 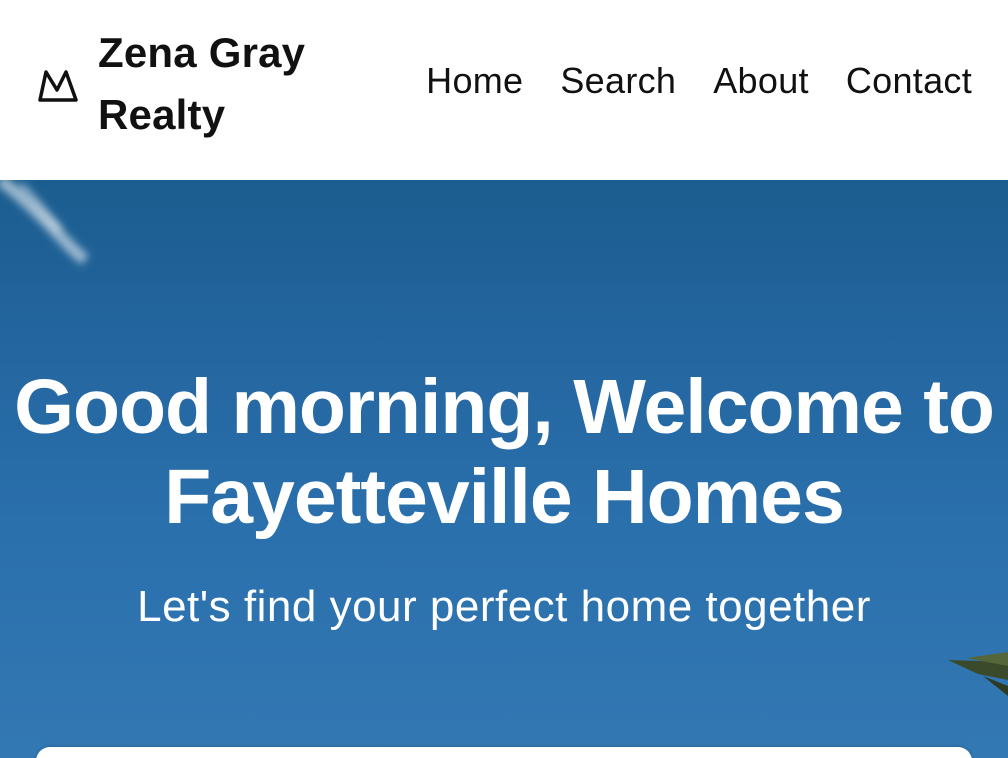 I want to click on brand-logo-link: Zena Gray Realty, so click(x=192, y=84).